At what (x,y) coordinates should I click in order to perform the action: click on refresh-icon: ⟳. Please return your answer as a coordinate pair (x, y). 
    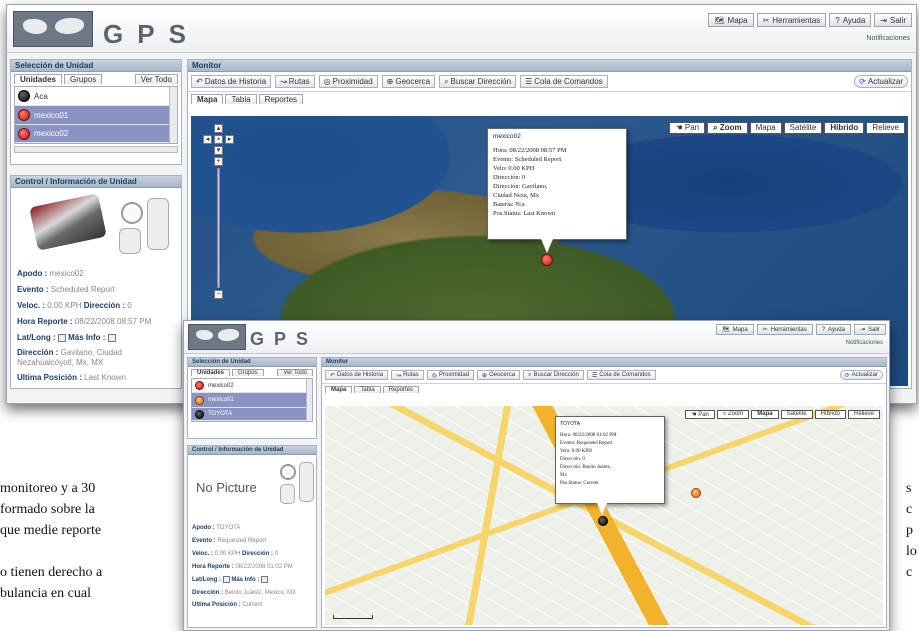
    Looking at the image, I should click on (847, 375).